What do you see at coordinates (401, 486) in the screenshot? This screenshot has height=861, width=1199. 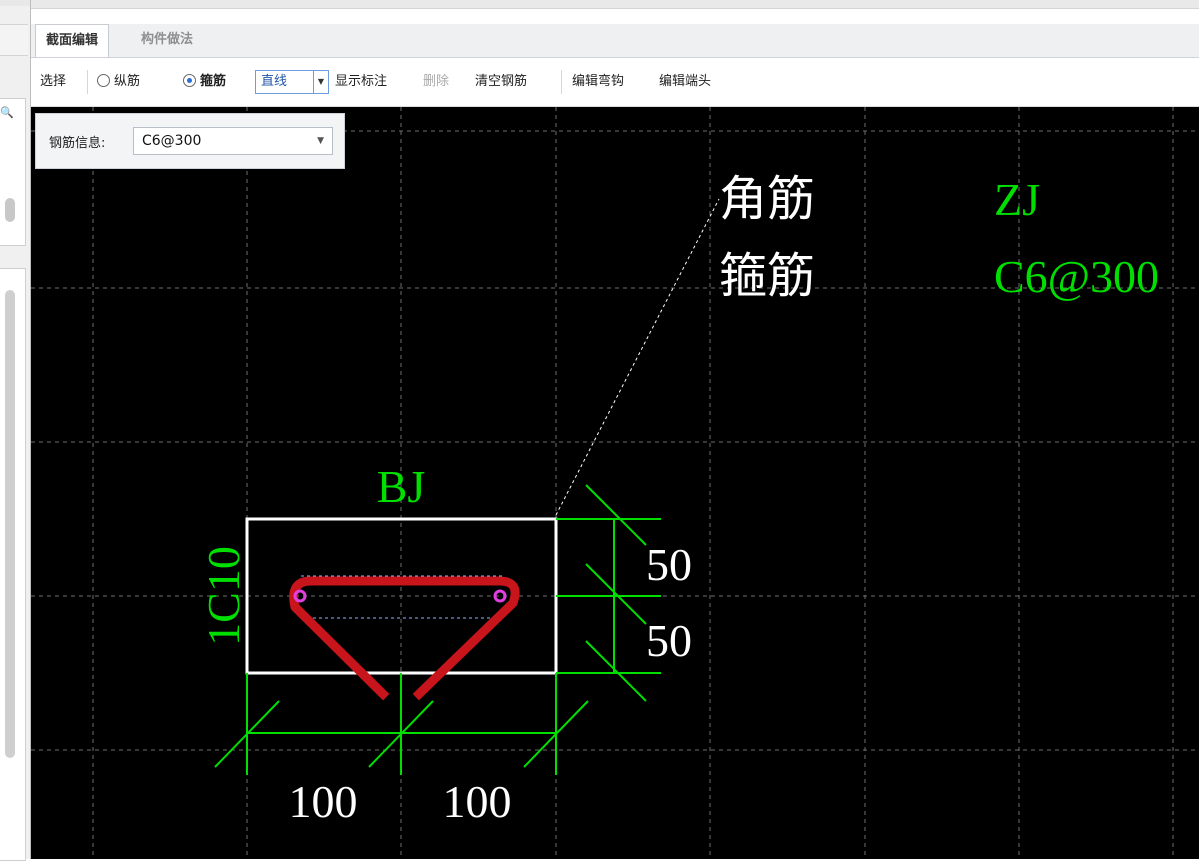 I see `top-edge-label: BJ` at bounding box center [401, 486].